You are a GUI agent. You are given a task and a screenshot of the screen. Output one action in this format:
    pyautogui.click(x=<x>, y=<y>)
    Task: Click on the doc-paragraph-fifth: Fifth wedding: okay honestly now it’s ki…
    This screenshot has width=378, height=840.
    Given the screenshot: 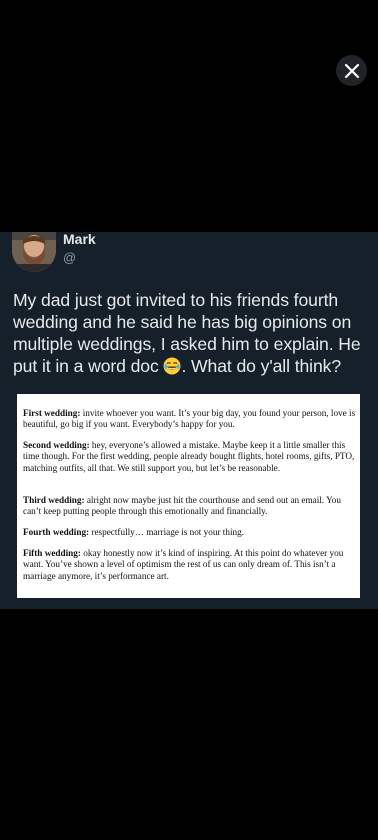 What is the action you would take?
    pyautogui.click(x=189, y=565)
    